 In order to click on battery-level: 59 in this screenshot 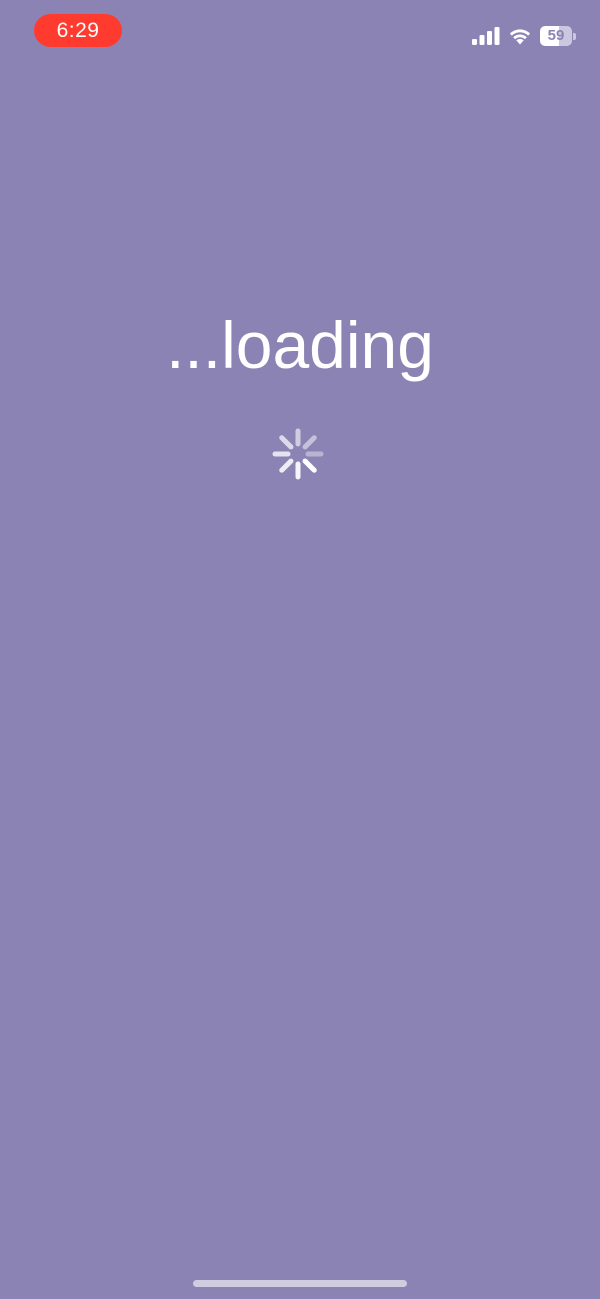, I will do `click(556, 35)`.